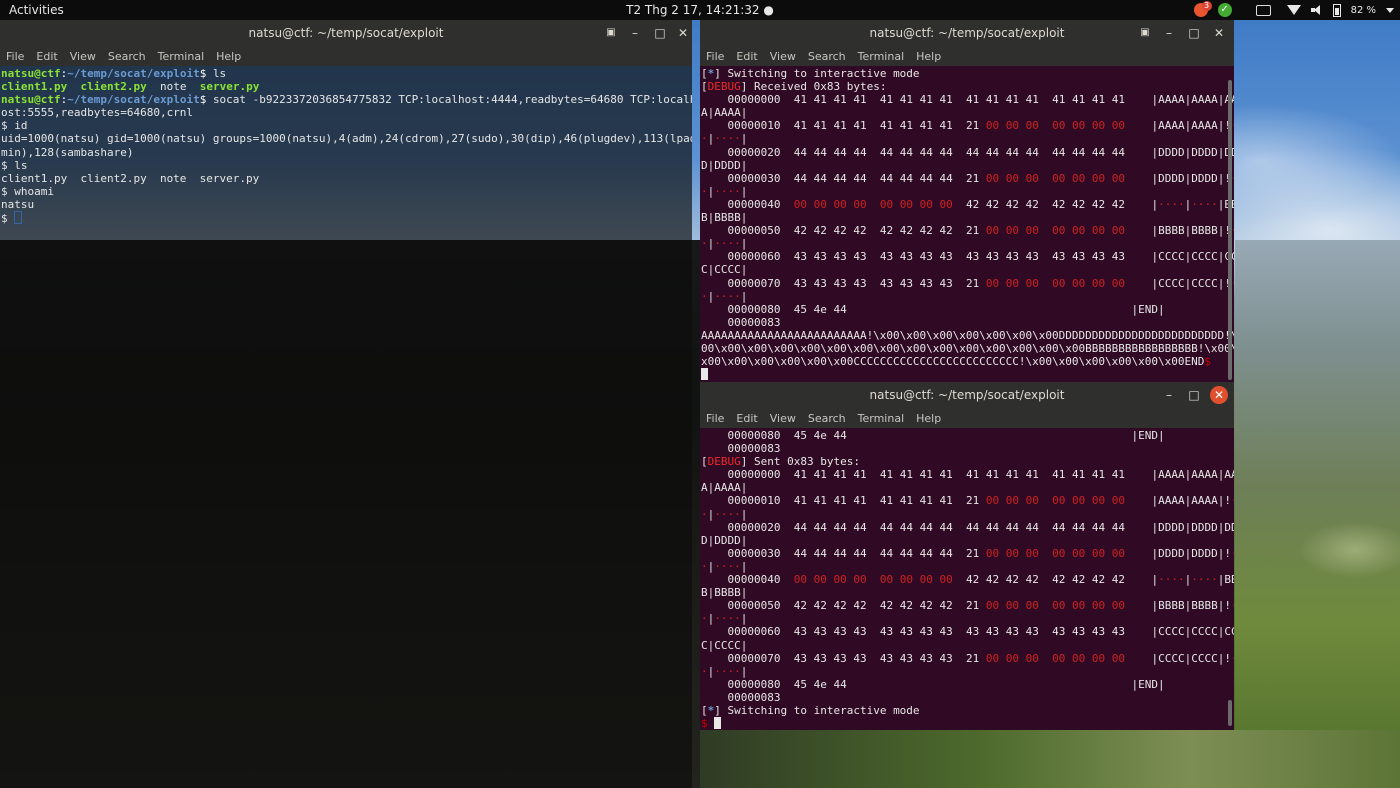  I want to click on file-entry: client1.py, so click(34, 87).